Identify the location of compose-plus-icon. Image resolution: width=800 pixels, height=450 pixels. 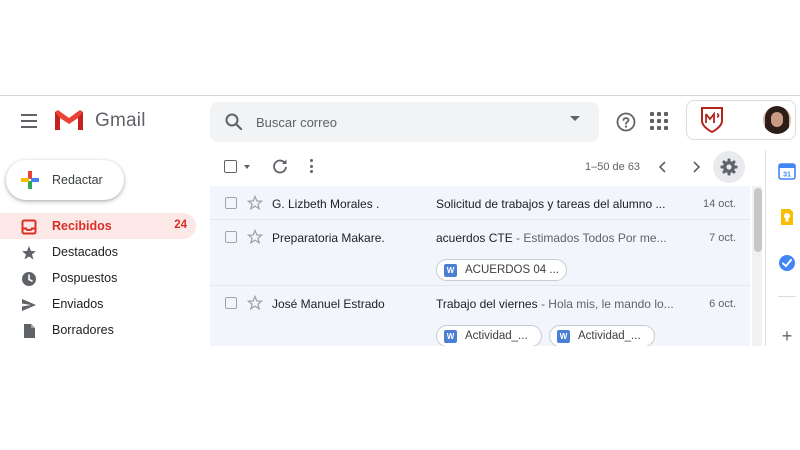
(30, 180).